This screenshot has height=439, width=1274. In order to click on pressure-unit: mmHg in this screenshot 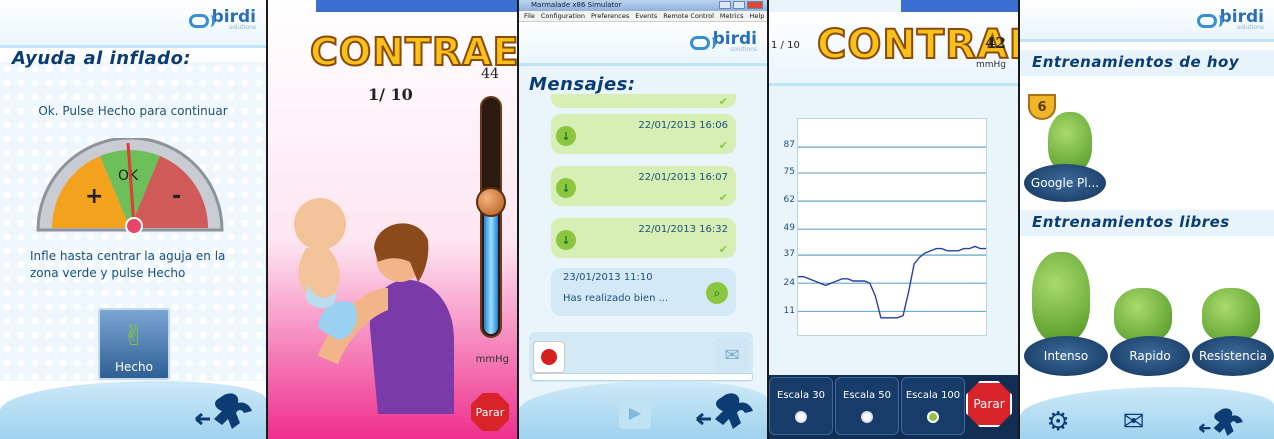, I will do `click(990, 65)`.